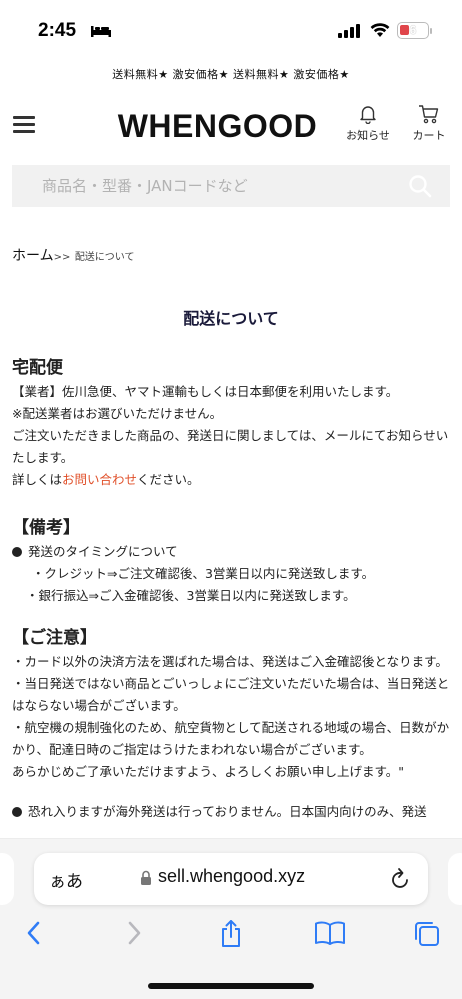 This screenshot has height=999, width=462. I want to click on notice-label: お知らせ, so click(368, 135).